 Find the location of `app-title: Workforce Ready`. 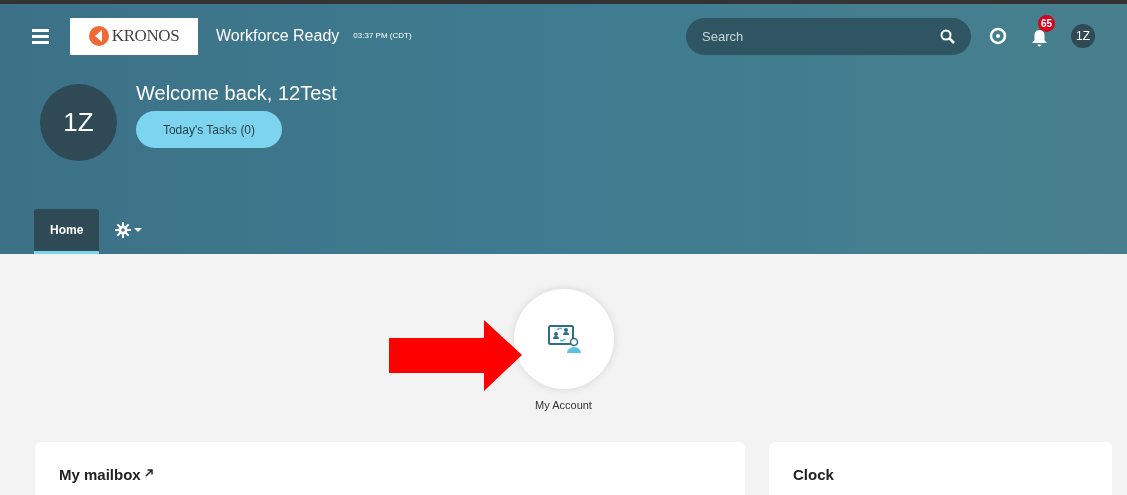

app-title: Workforce Ready is located at coordinates (278, 36).